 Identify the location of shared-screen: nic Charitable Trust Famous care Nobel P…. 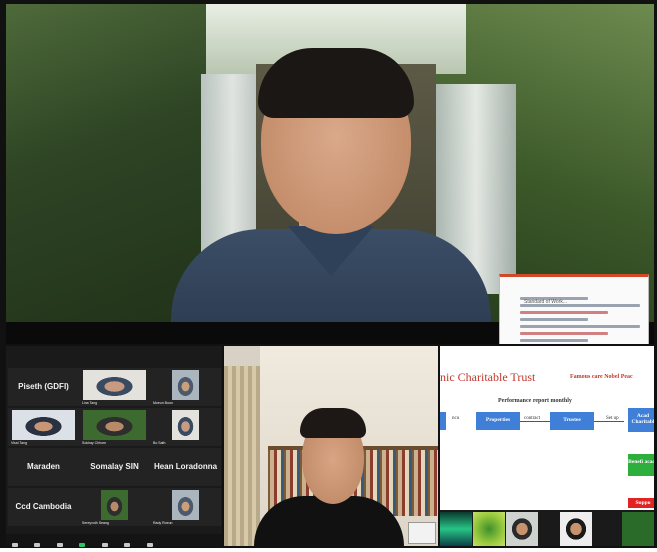
(547, 446).